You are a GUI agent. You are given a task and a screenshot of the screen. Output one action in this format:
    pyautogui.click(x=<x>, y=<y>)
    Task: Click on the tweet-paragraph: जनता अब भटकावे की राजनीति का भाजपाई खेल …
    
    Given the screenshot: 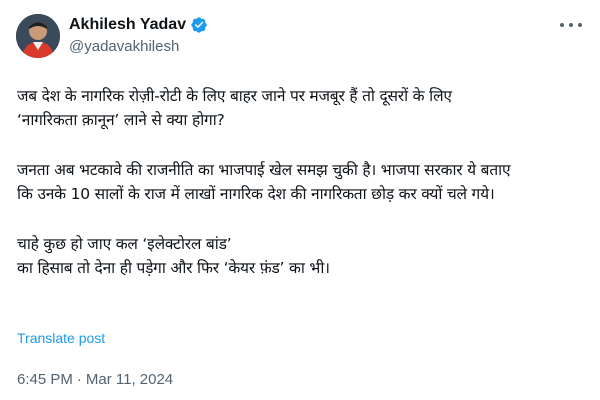 What is the action you would take?
    pyautogui.click(x=303, y=182)
    